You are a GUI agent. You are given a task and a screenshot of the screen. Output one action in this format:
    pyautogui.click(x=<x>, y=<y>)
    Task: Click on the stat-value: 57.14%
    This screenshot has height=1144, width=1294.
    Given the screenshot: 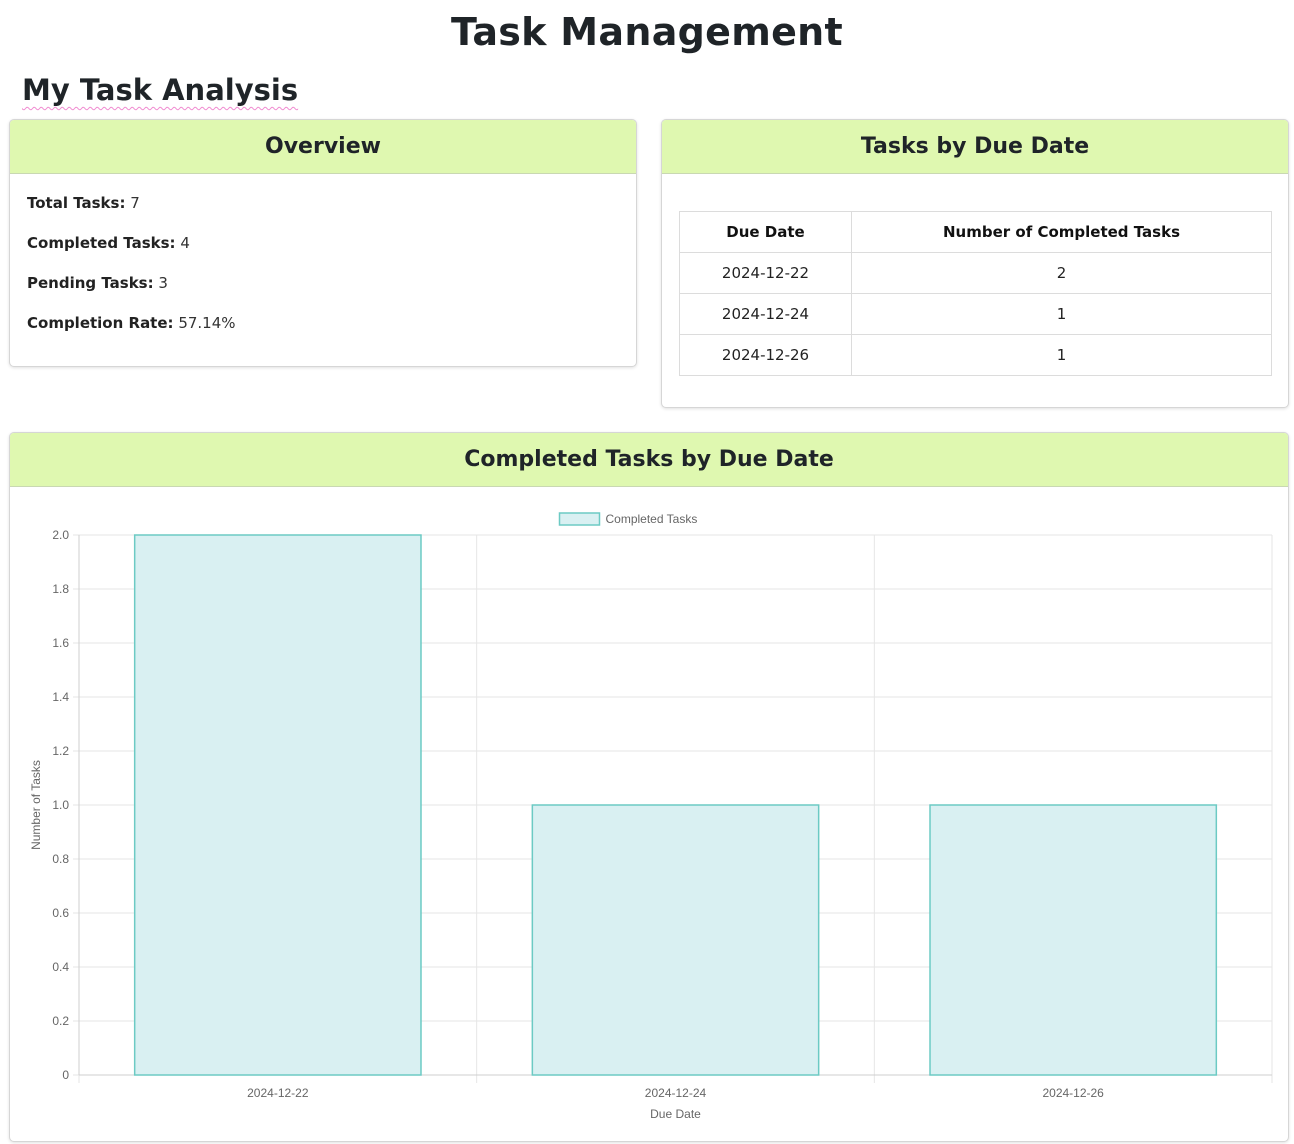 What is the action you would take?
    pyautogui.click(x=207, y=323)
    